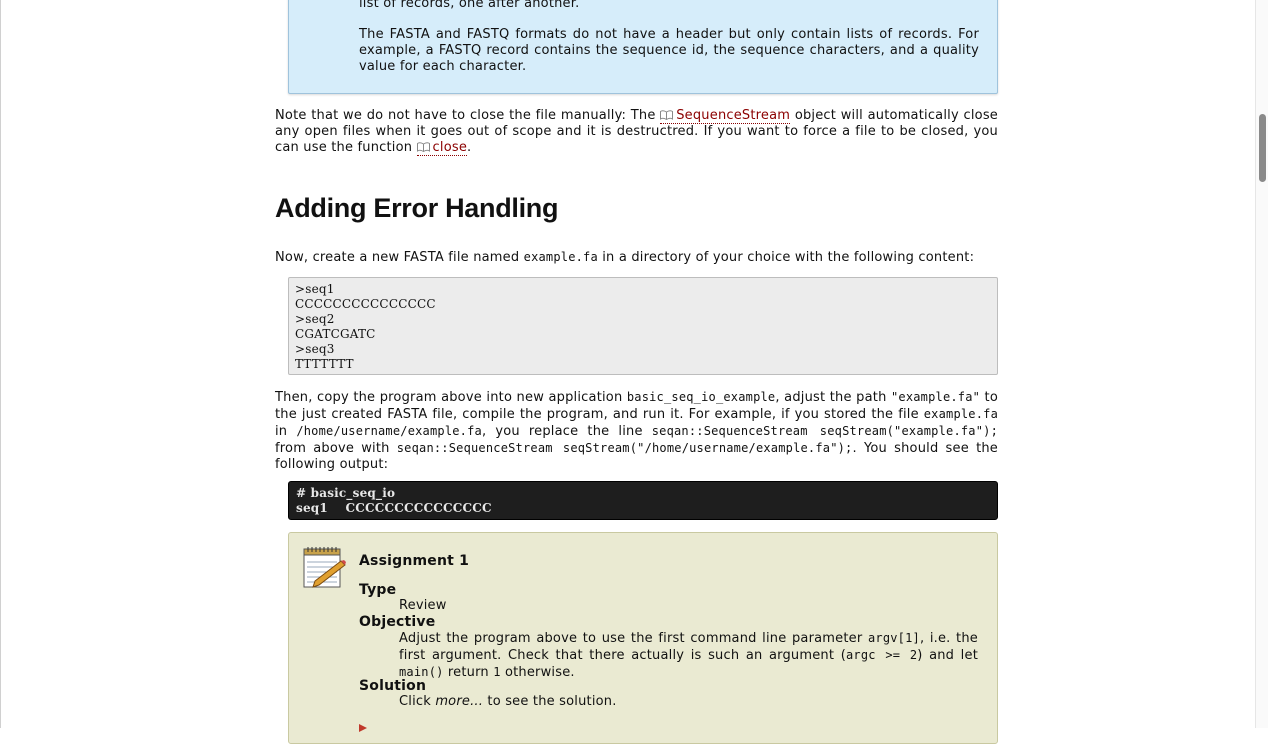  I want to click on sequencestream-link-label: SequenceStream, so click(733, 115).